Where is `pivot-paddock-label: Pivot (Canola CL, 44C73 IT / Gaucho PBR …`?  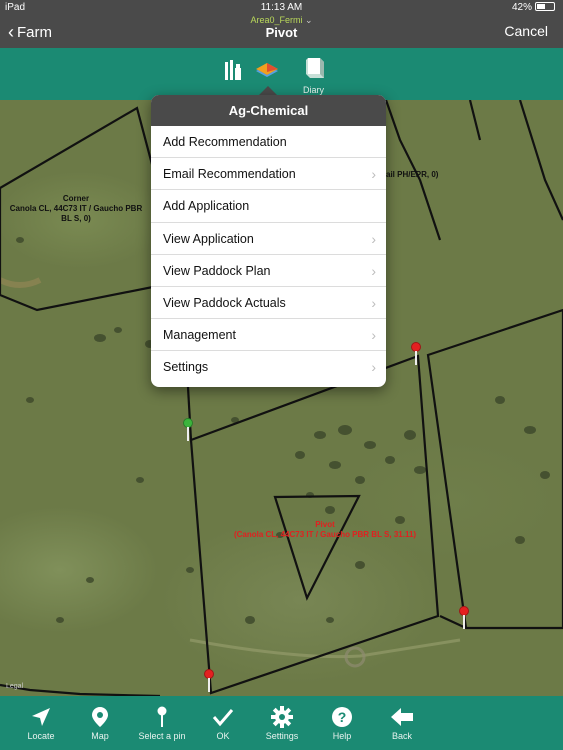
pivot-paddock-label: Pivot (Canola CL, 44C73 IT / Gaucho PBR … is located at coordinates (325, 529).